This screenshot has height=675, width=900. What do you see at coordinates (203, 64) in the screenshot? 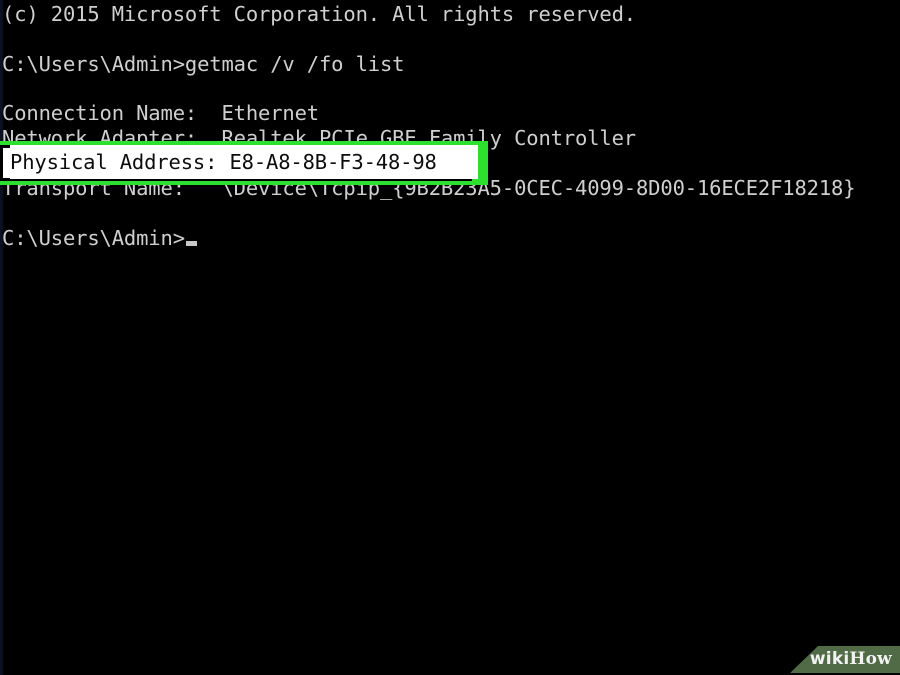
I see `console-line-command: C:\Users\Admin>getmac /v /fo list` at bounding box center [203, 64].